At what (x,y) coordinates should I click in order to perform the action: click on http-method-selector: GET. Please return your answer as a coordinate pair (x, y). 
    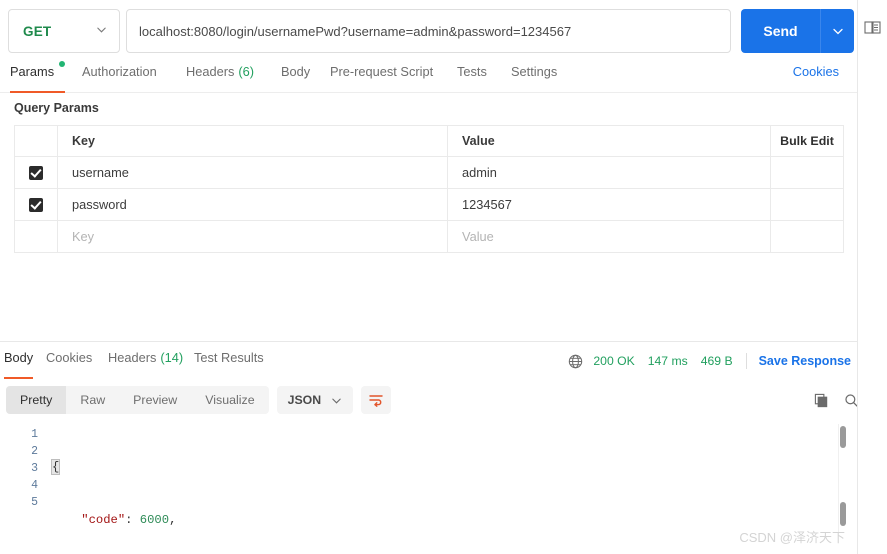
    Looking at the image, I should click on (64, 31).